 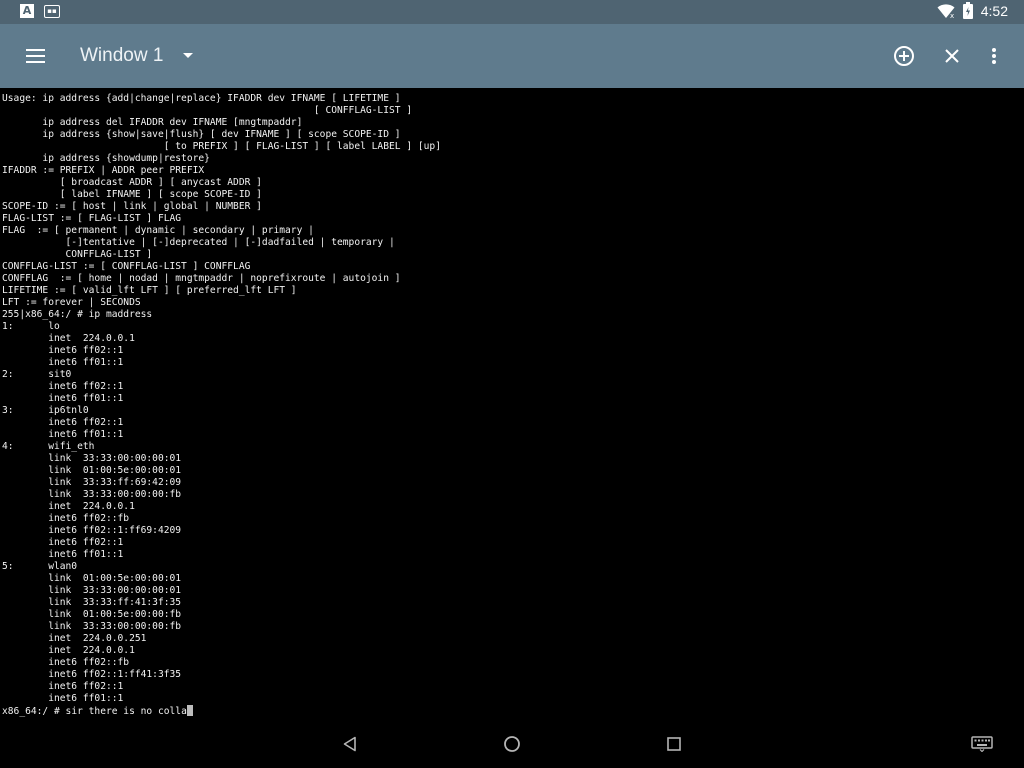 What do you see at coordinates (994, 10) in the screenshot?
I see `clock: 4:52` at bounding box center [994, 10].